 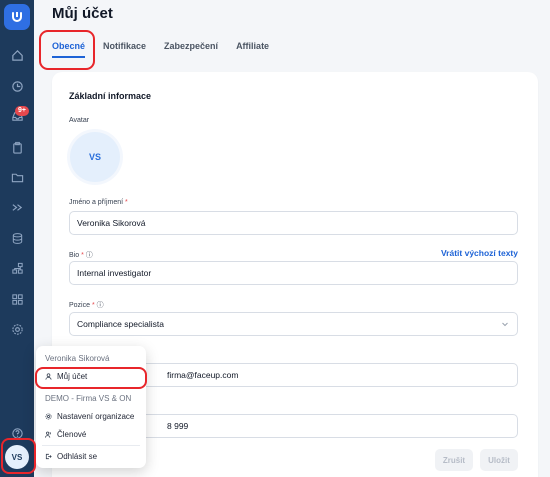 I want to click on bio-input: Internal investigator, so click(x=293, y=273).